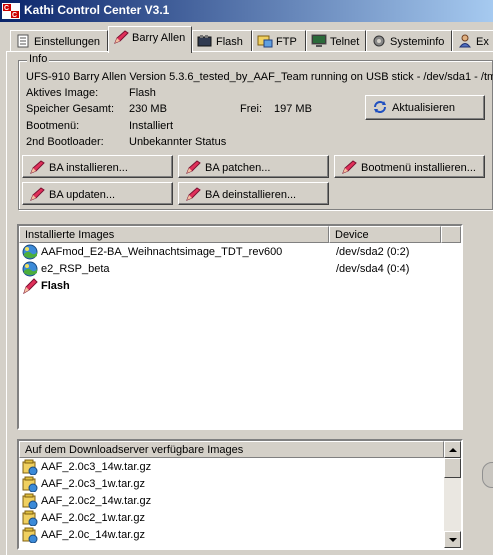 This screenshot has width=493, height=555. I want to click on arrow-up-icon, so click(453, 450).